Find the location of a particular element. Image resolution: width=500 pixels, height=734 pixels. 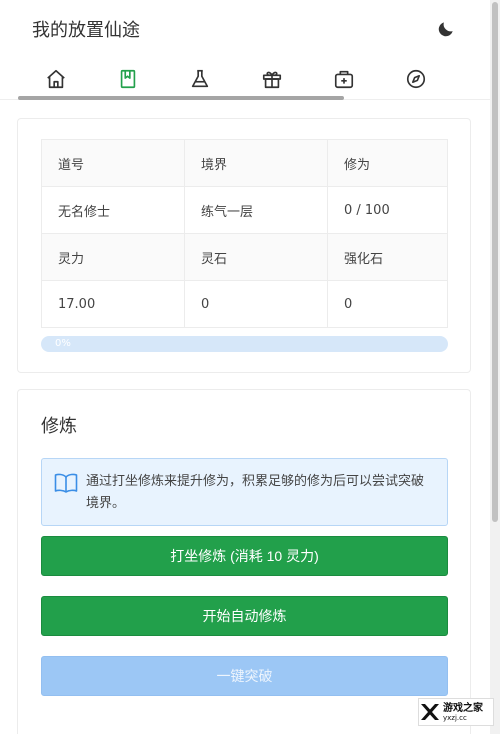

label-dao-name: 道号 is located at coordinates (113, 163).